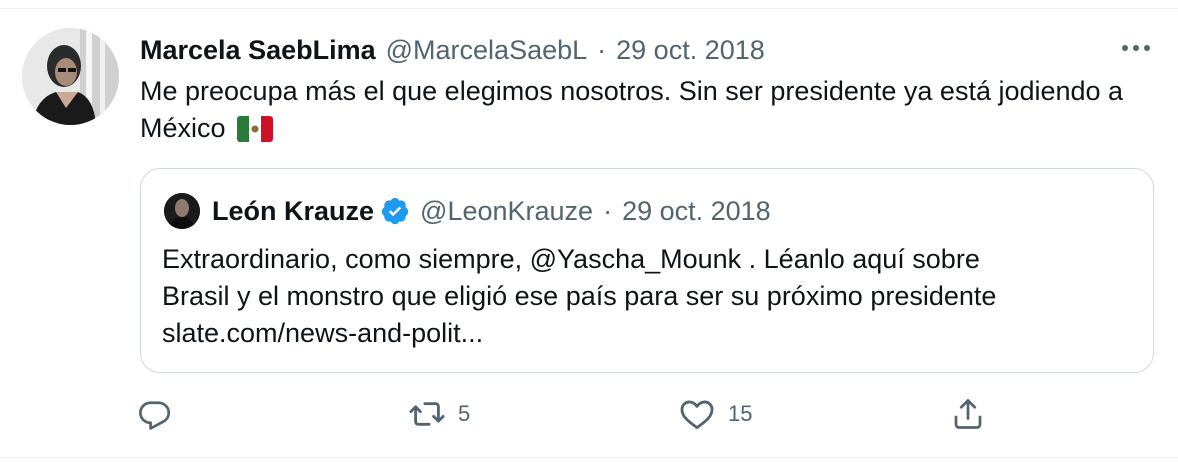 The image size is (1178, 464). I want to click on mexico-flag-icon, so click(255, 133).